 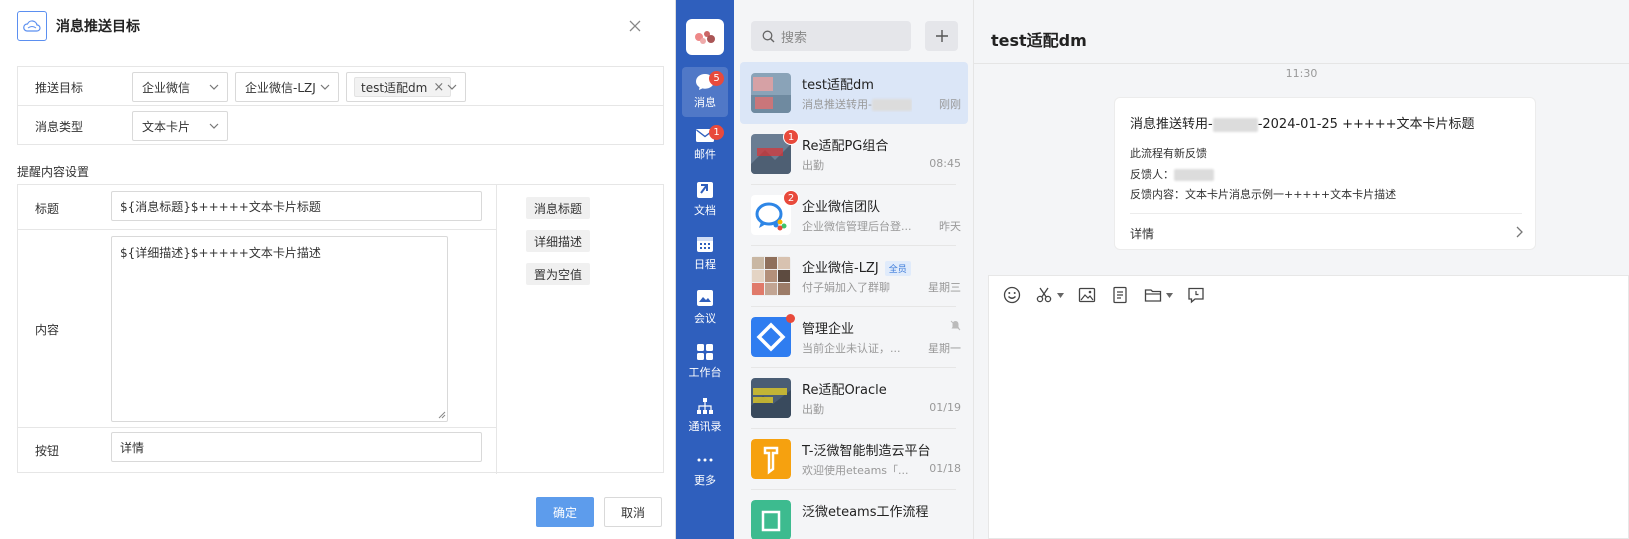 What do you see at coordinates (53, 172) in the screenshot?
I see `reminder-section-title: 提醒内容设置` at bounding box center [53, 172].